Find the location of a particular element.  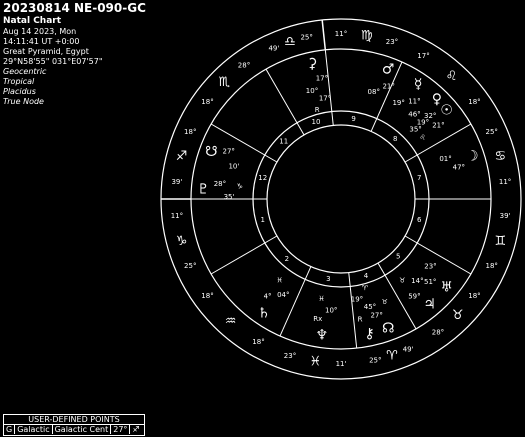

uranus-label-1: 51° is located at coordinates (430, 282).